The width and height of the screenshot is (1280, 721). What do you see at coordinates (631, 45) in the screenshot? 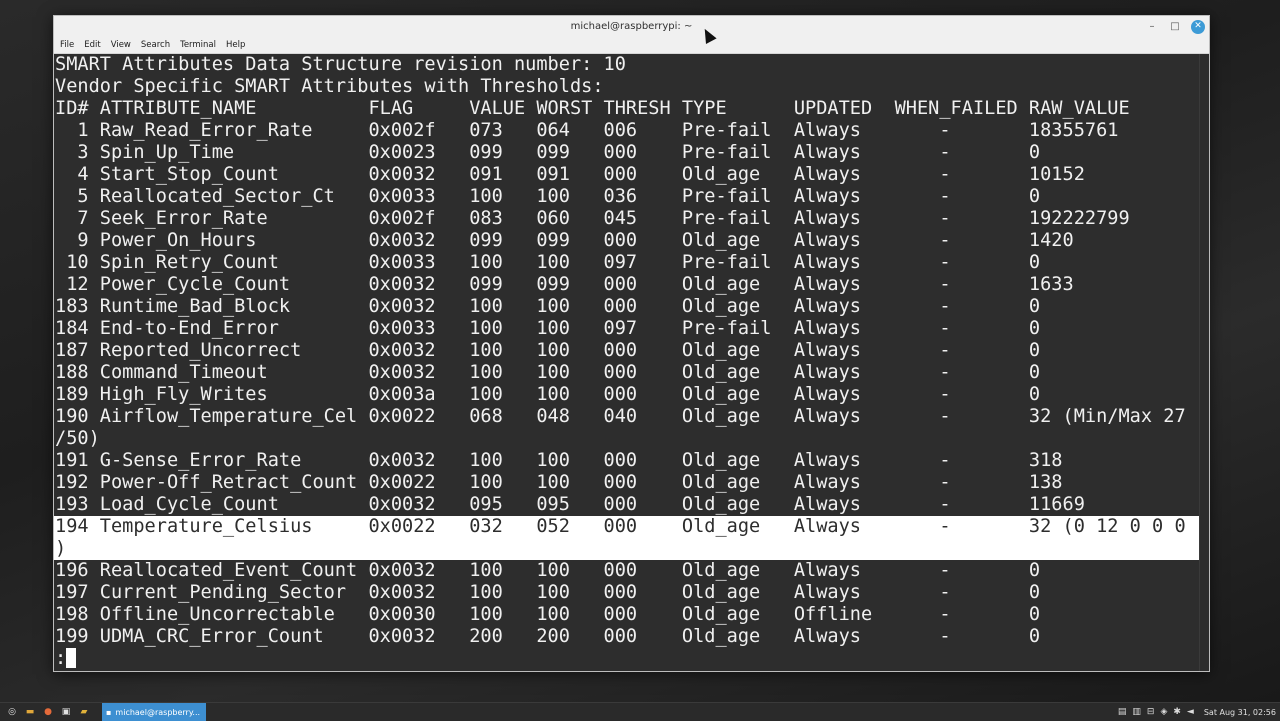
I see `menu-bar: File Edit View Search Terminal Help` at bounding box center [631, 45].